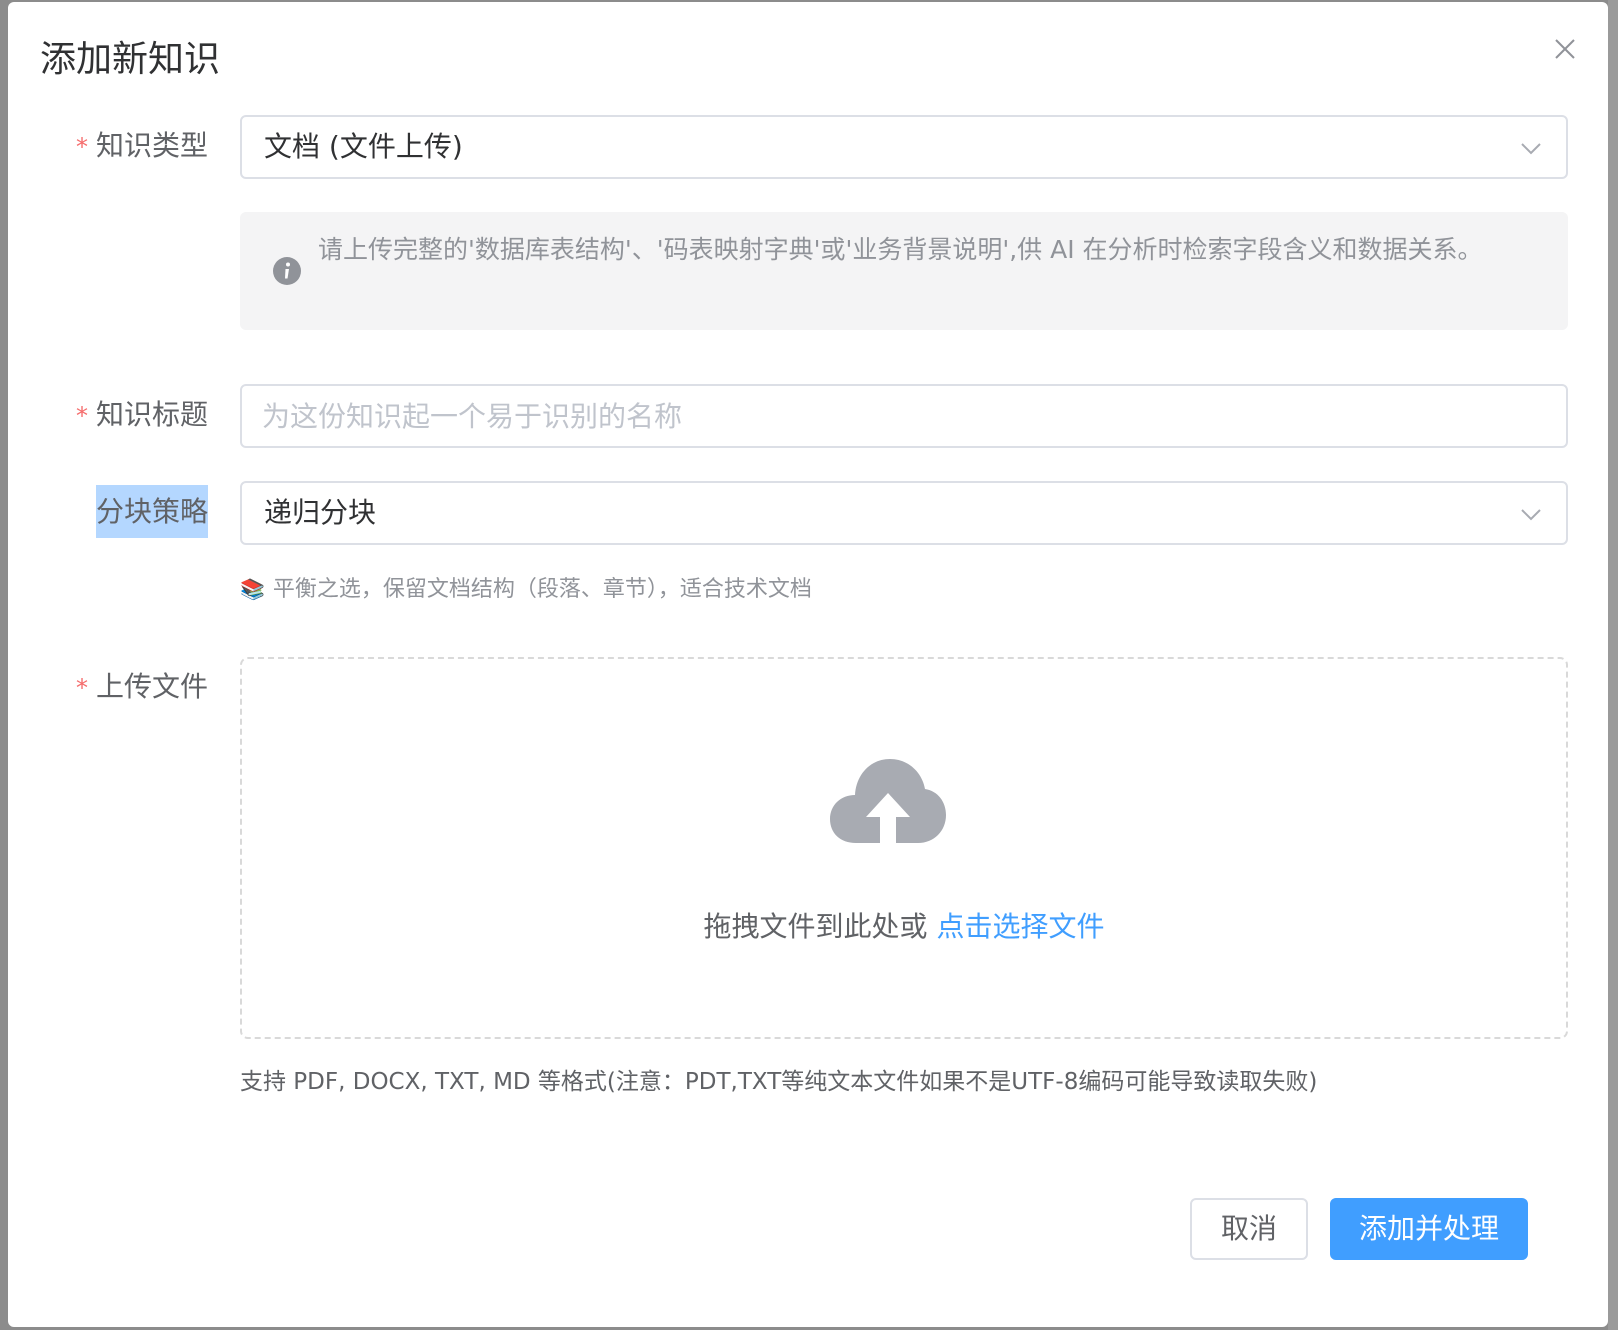 The width and height of the screenshot is (1618, 1330). I want to click on knowledge-type-label: * 知识类型, so click(108, 146).